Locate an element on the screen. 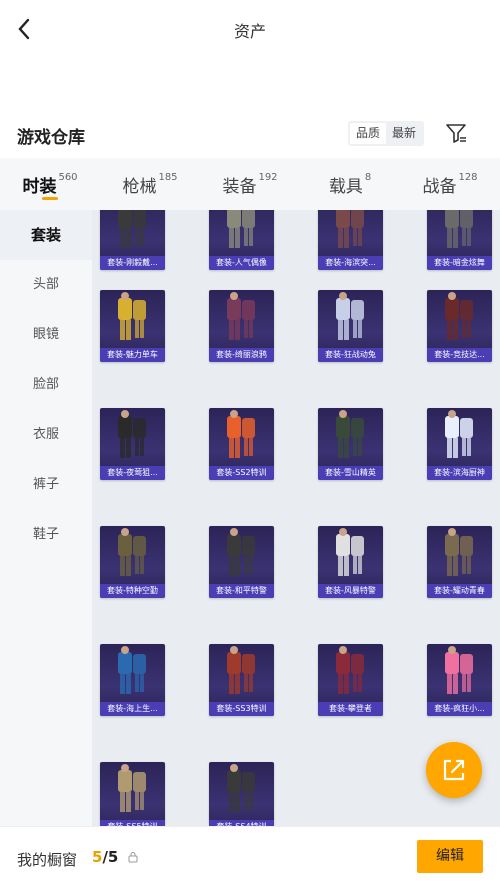  outfit-card: 套装-雪山精英 is located at coordinates (350, 444).